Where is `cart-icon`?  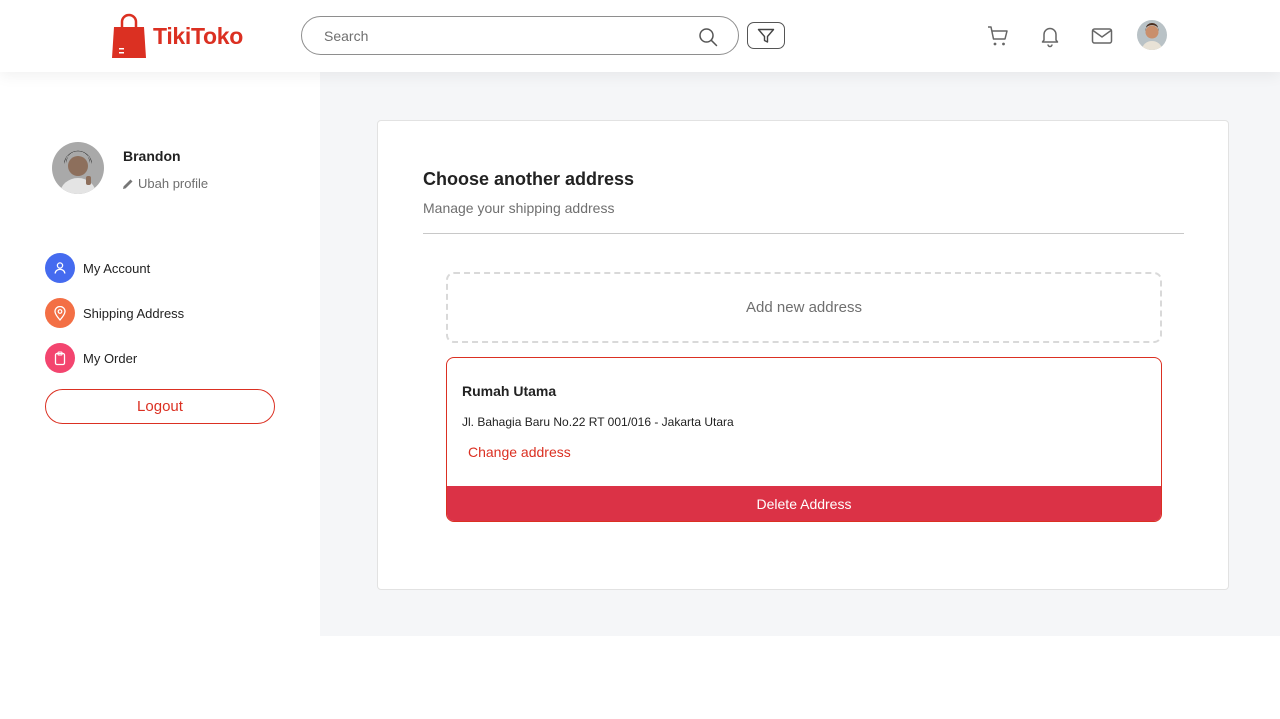
cart-icon is located at coordinates (998, 36).